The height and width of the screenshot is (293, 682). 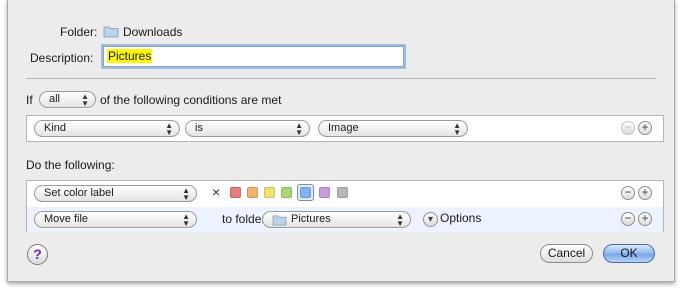 What do you see at coordinates (62, 58) in the screenshot?
I see `description-label: Description:` at bounding box center [62, 58].